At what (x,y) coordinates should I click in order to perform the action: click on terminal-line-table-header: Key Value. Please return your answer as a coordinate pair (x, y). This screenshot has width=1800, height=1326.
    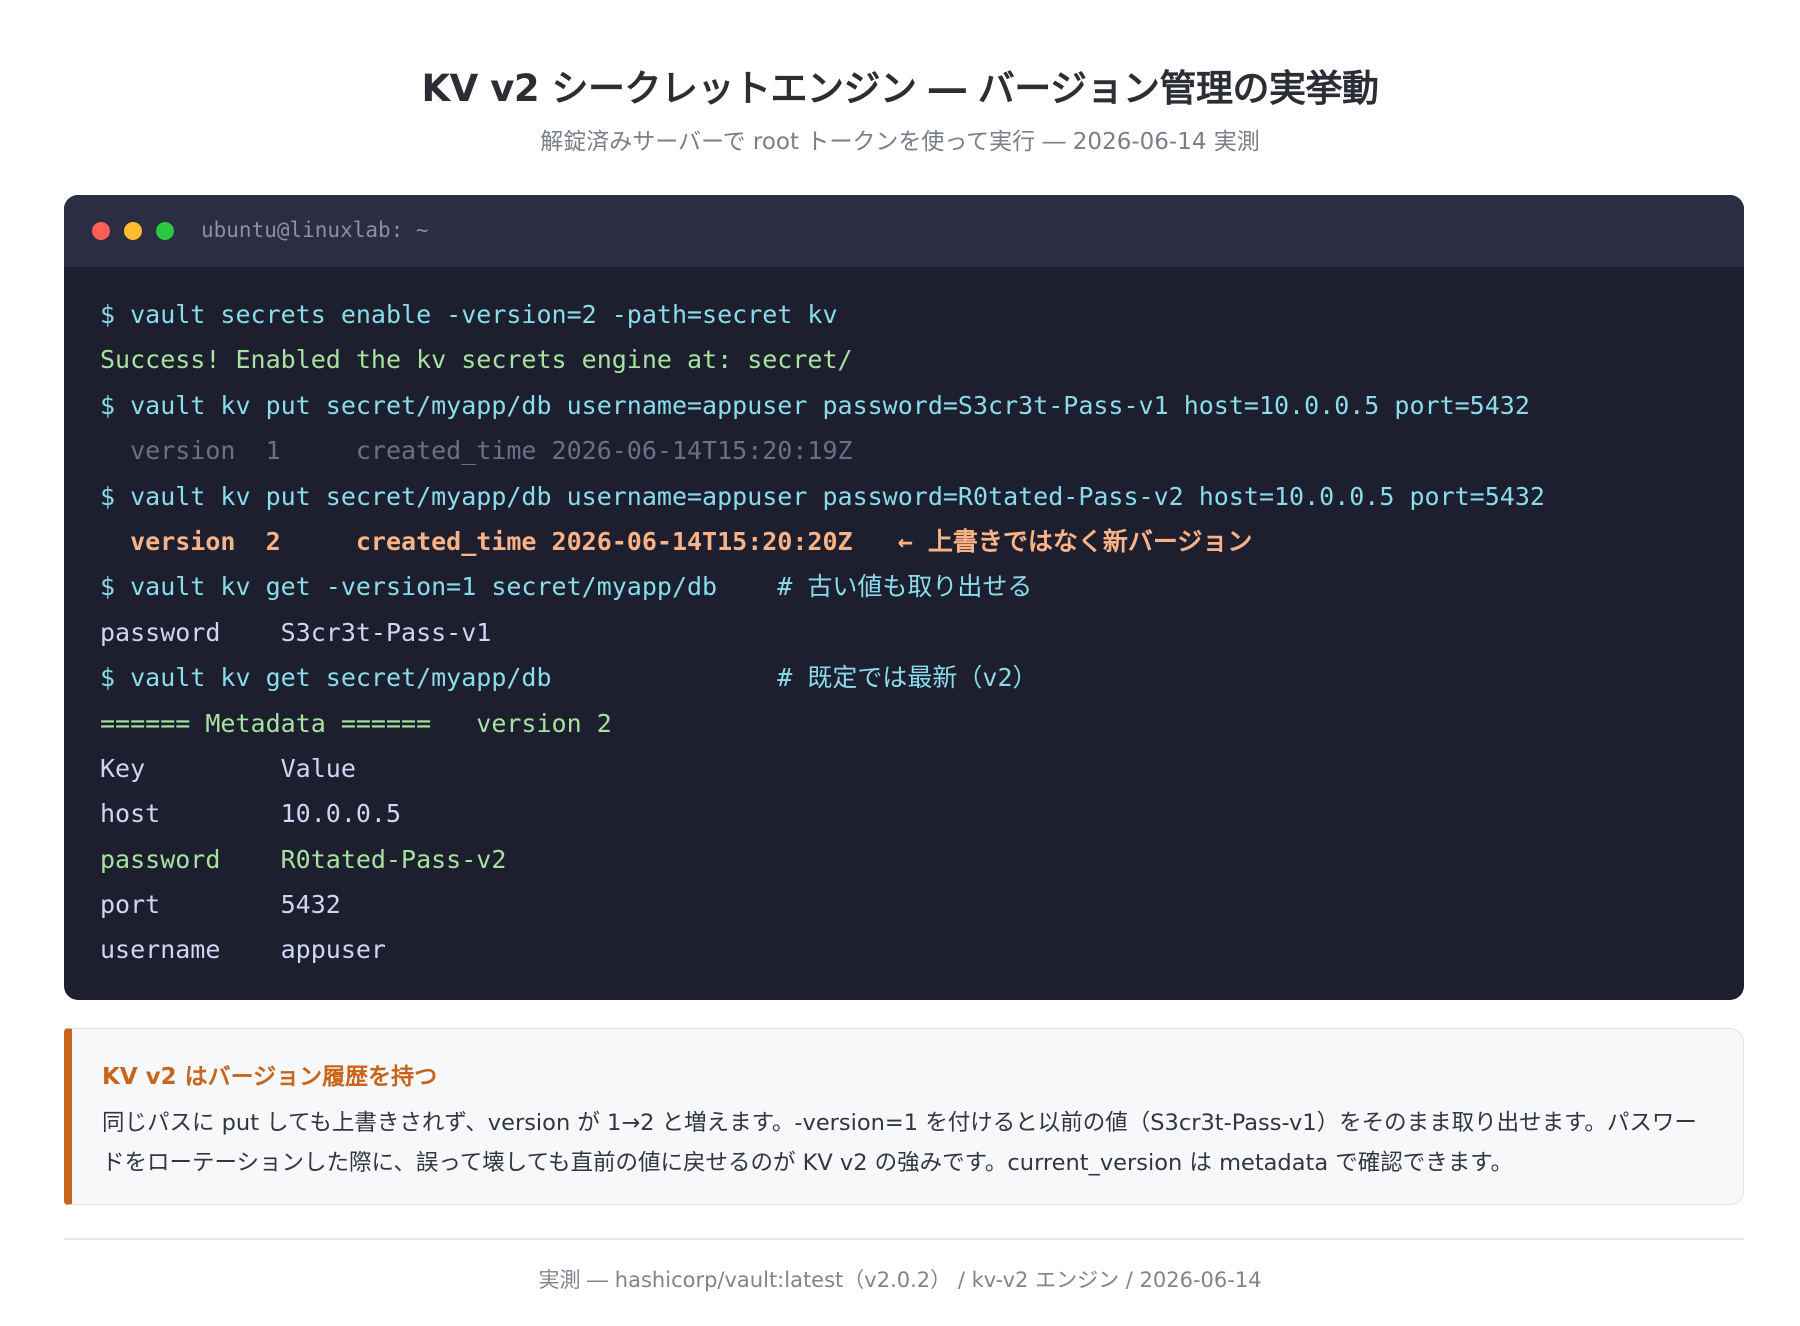
    Looking at the image, I should click on (228, 768).